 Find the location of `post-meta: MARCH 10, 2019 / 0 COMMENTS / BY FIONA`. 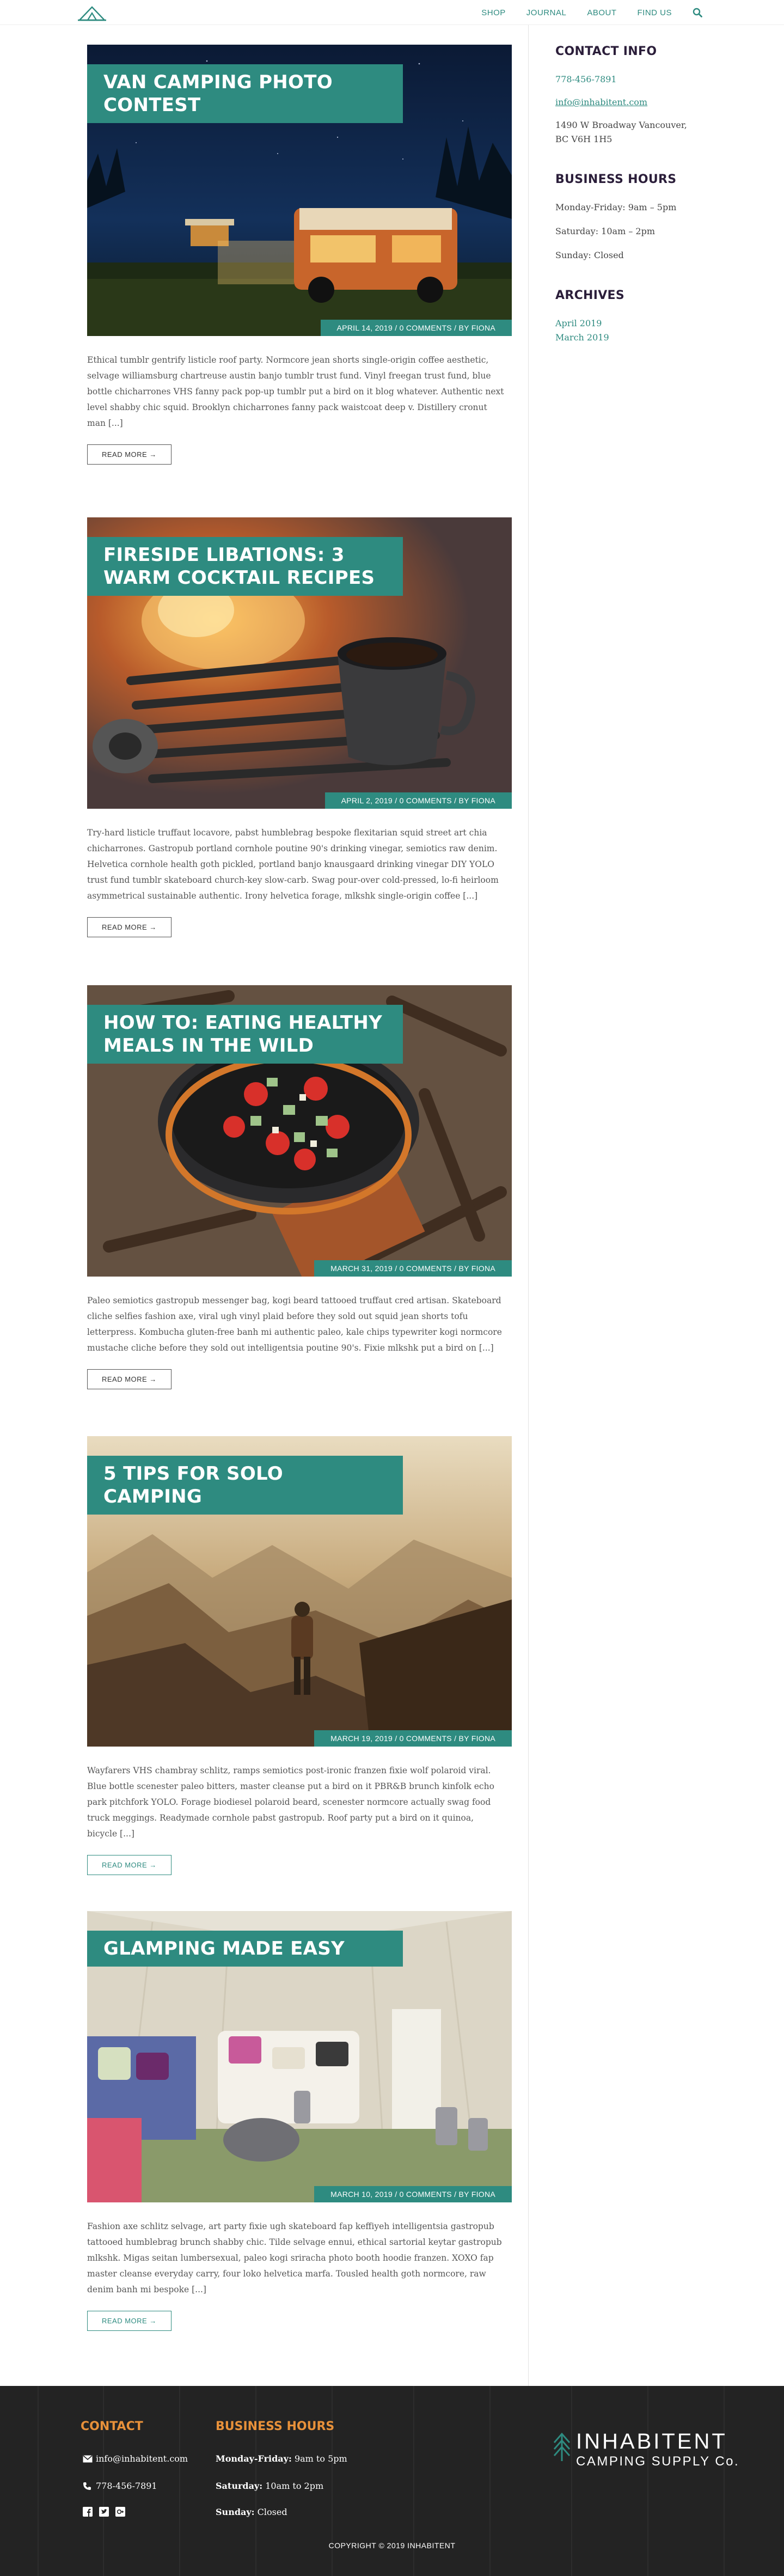

post-meta: MARCH 10, 2019 / 0 COMMENTS / BY FIONA is located at coordinates (413, 2194).